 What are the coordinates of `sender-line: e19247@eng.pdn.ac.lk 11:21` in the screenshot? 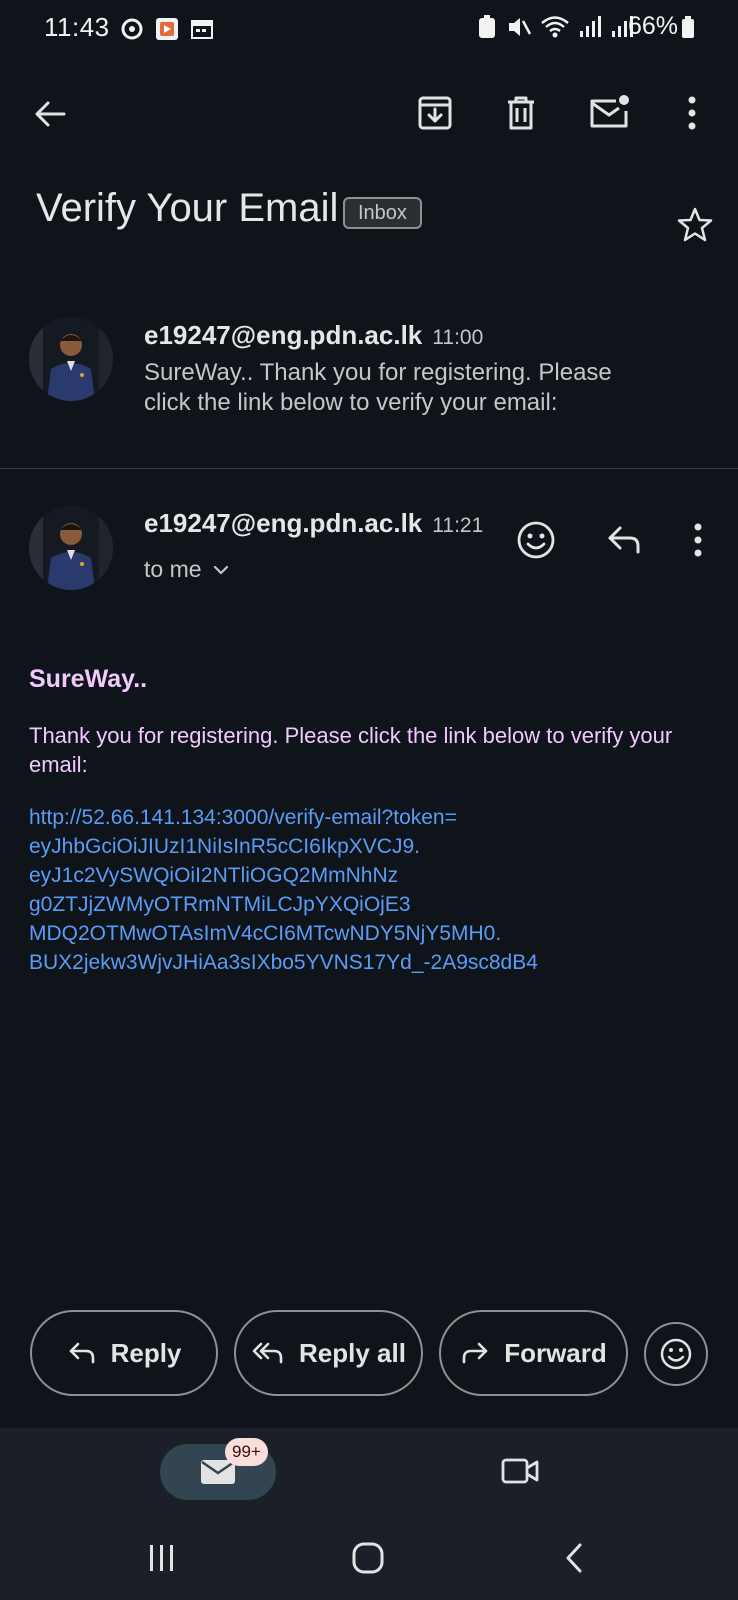 It's located at (313, 523).